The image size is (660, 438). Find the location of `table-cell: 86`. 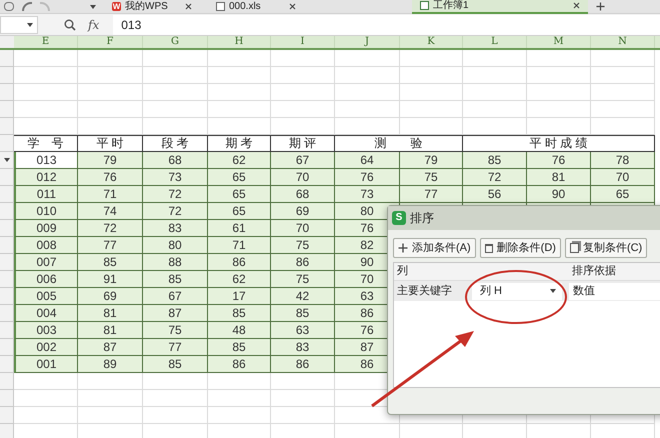

table-cell: 86 is located at coordinates (303, 262).